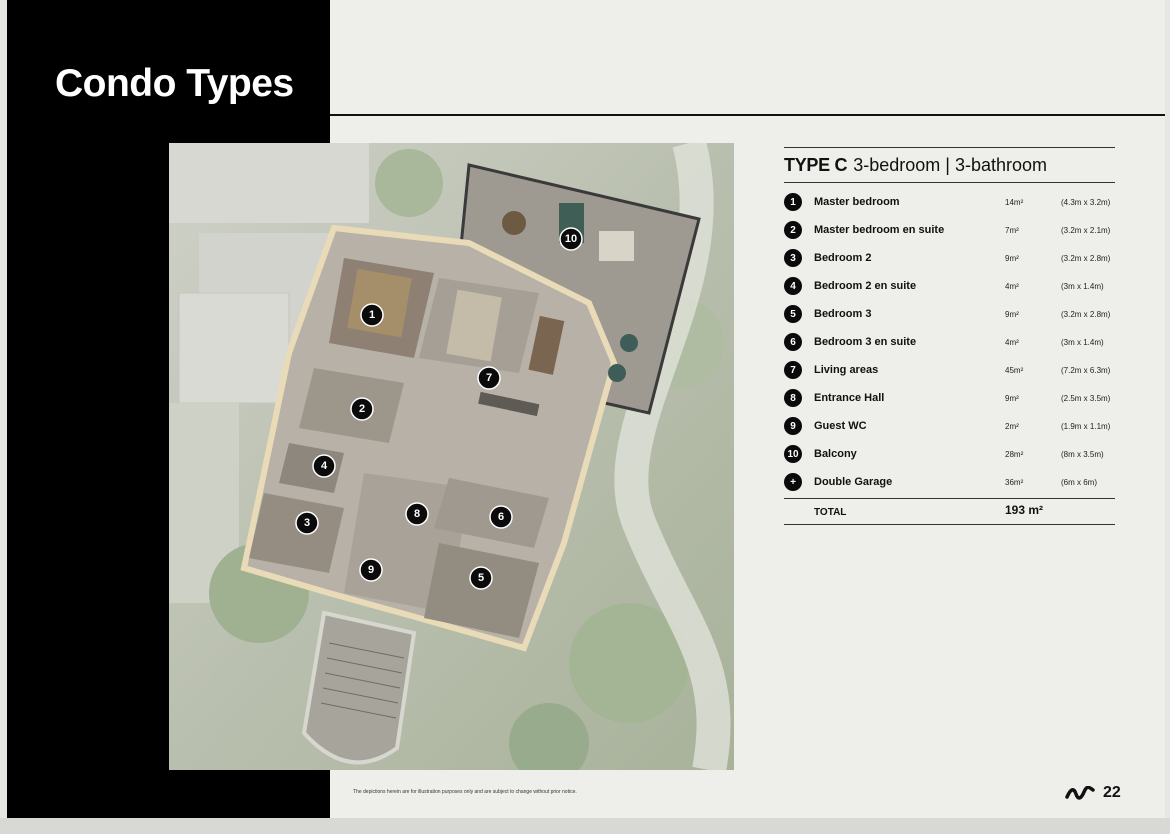 The image size is (1170, 834). Describe the element at coordinates (1014, 202) in the screenshot. I see `room-area: 14m²` at that location.